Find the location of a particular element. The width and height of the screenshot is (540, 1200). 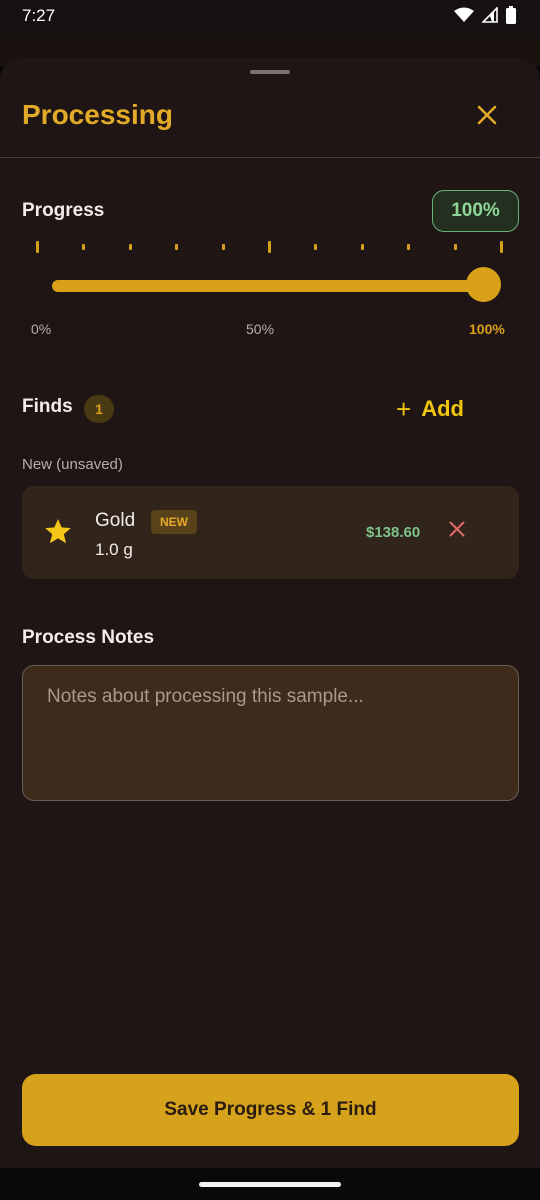

process-notes-label: Process Notes is located at coordinates (88, 637).